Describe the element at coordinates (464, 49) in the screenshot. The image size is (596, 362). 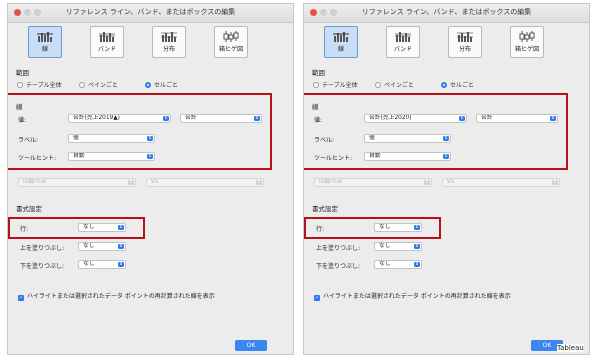
I see `type-tab-label: 分布` at that location.